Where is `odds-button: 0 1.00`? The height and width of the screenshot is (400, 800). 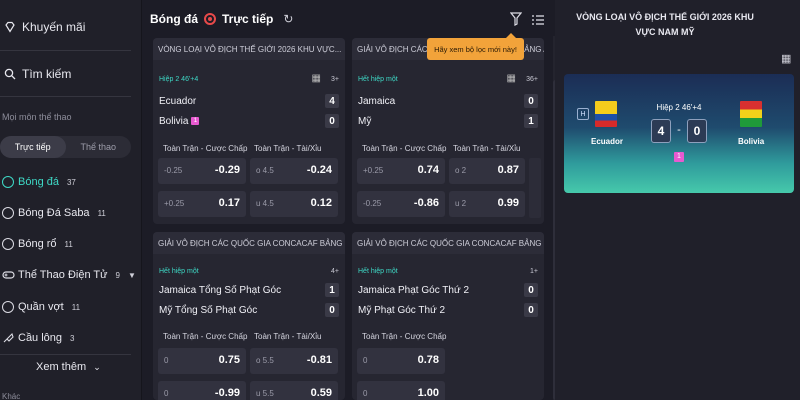 odds-button: 0 1.00 is located at coordinates (401, 390).